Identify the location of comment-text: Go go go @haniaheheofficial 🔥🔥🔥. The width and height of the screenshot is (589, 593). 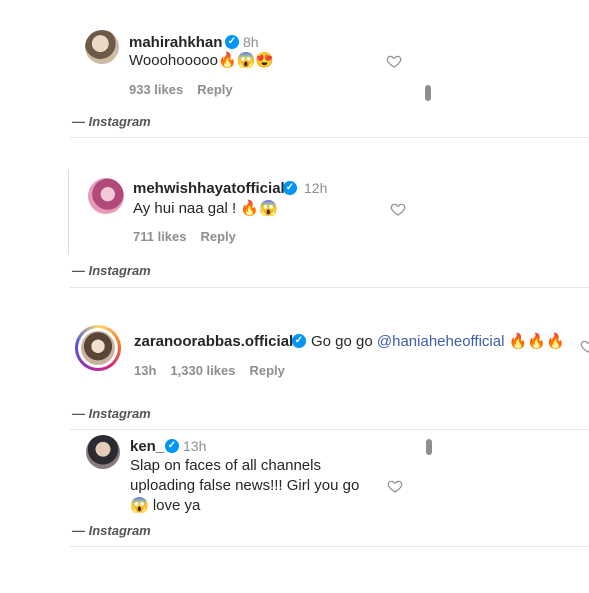
(438, 341).